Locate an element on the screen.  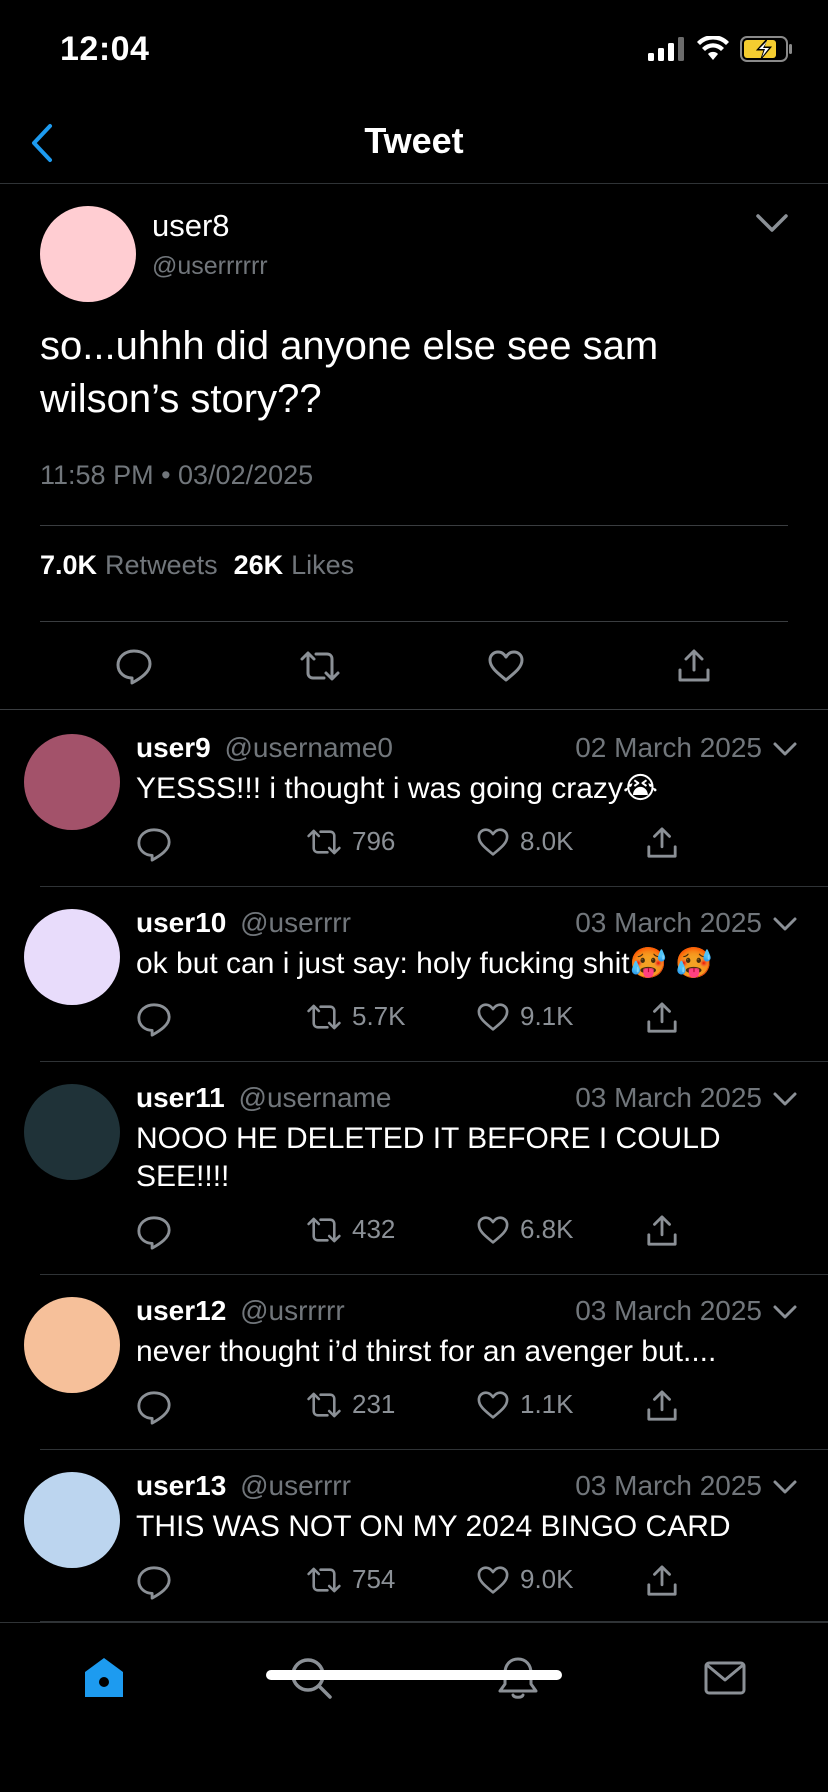
like-button: 8.0K is located at coordinates (525, 841).